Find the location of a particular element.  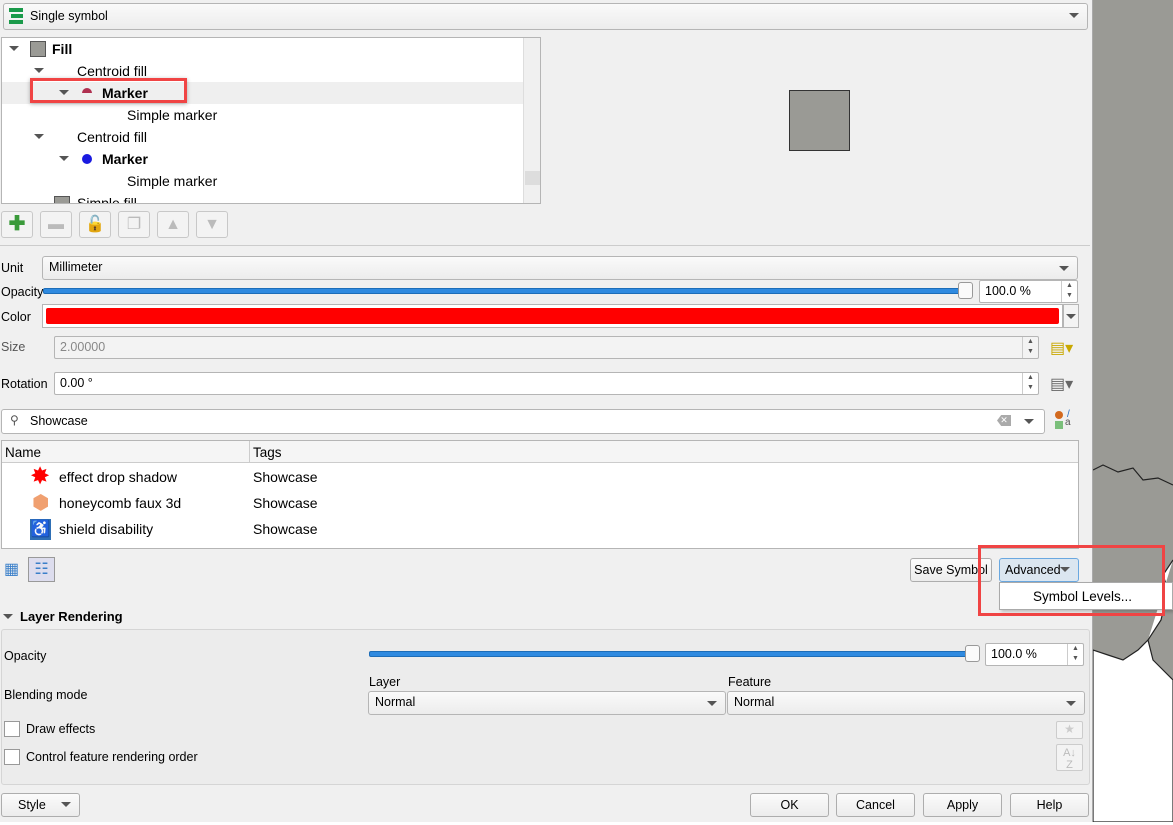

lock-layer-button: 🔓 is located at coordinates (95, 224).